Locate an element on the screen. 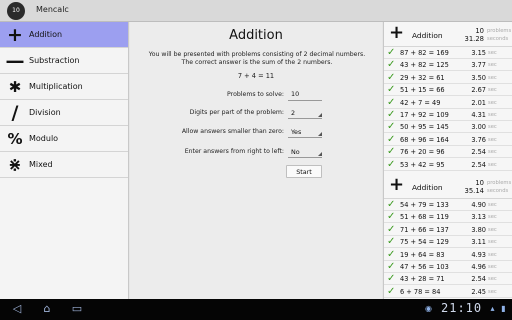  digits-select: 2 is located at coordinates (305, 112).